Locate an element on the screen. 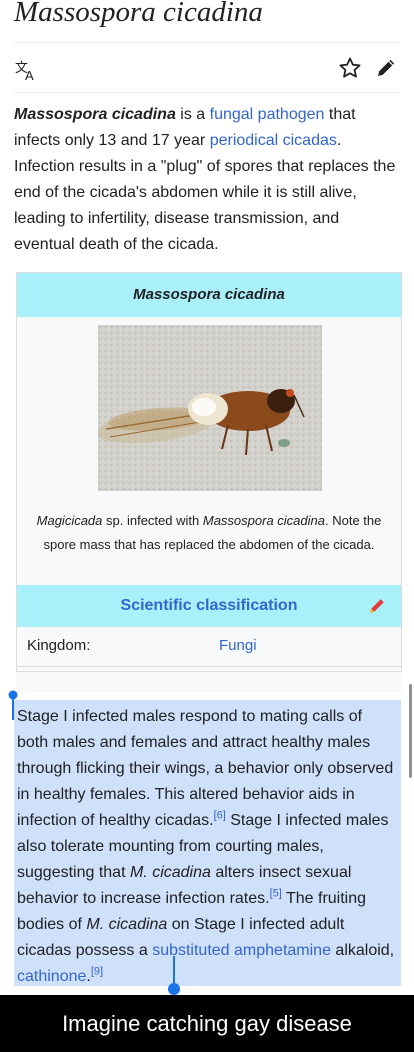  svg-text: A is located at coordinates (29, 75).